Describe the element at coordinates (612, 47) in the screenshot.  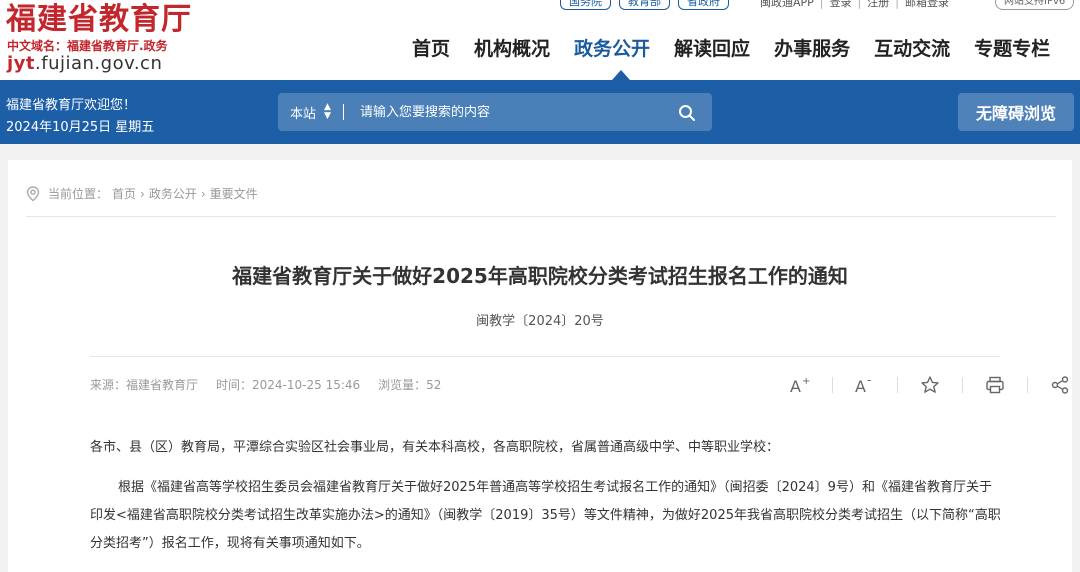
I see `nav-gov-affairs: 政务公开` at that location.